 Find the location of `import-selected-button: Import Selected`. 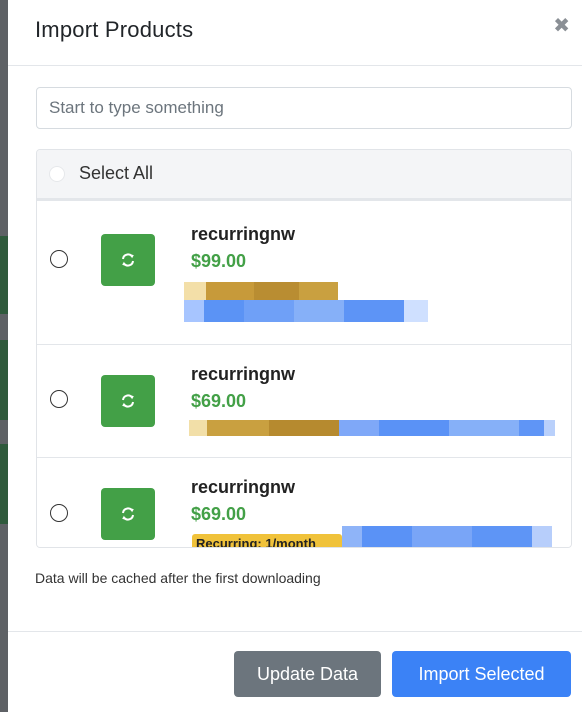

import-selected-button: Import Selected is located at coordinates (481, 674).